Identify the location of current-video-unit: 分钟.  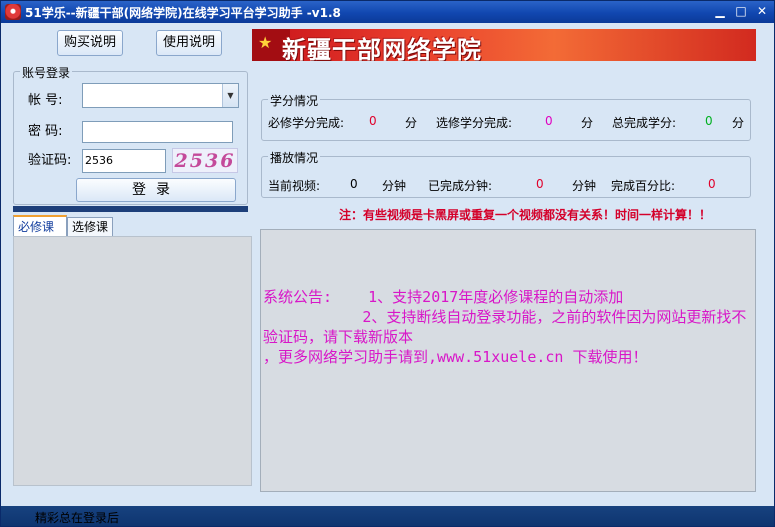
(394, 186).